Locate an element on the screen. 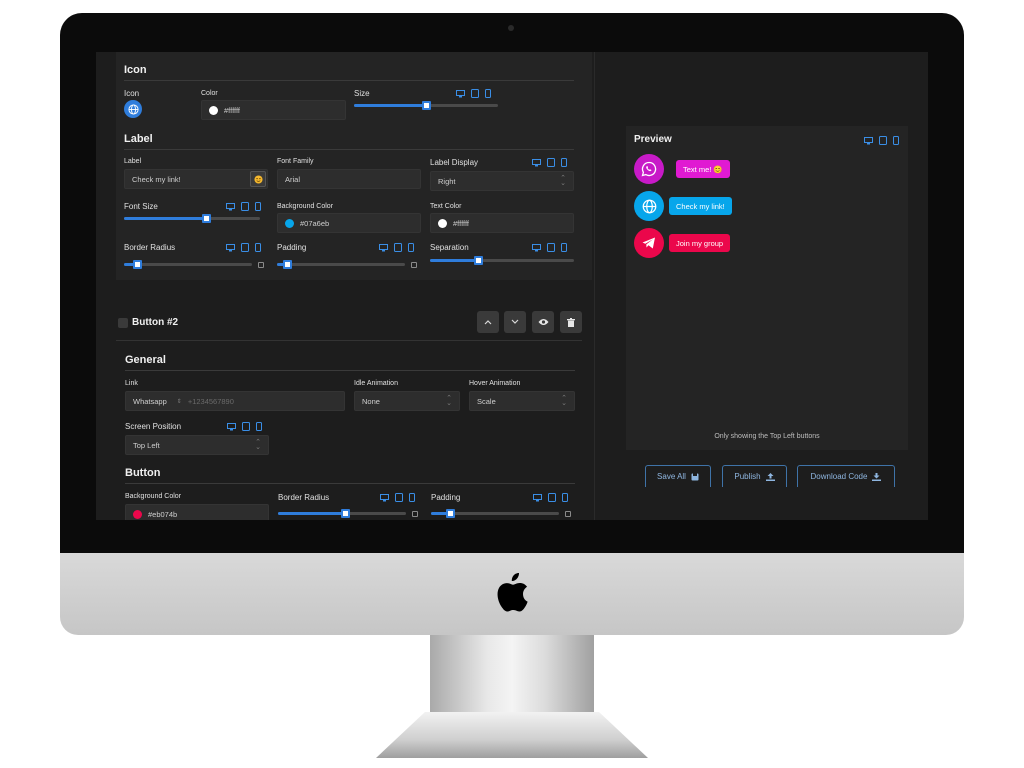  toggle-visibility-button is located at coordinates (543, 322).